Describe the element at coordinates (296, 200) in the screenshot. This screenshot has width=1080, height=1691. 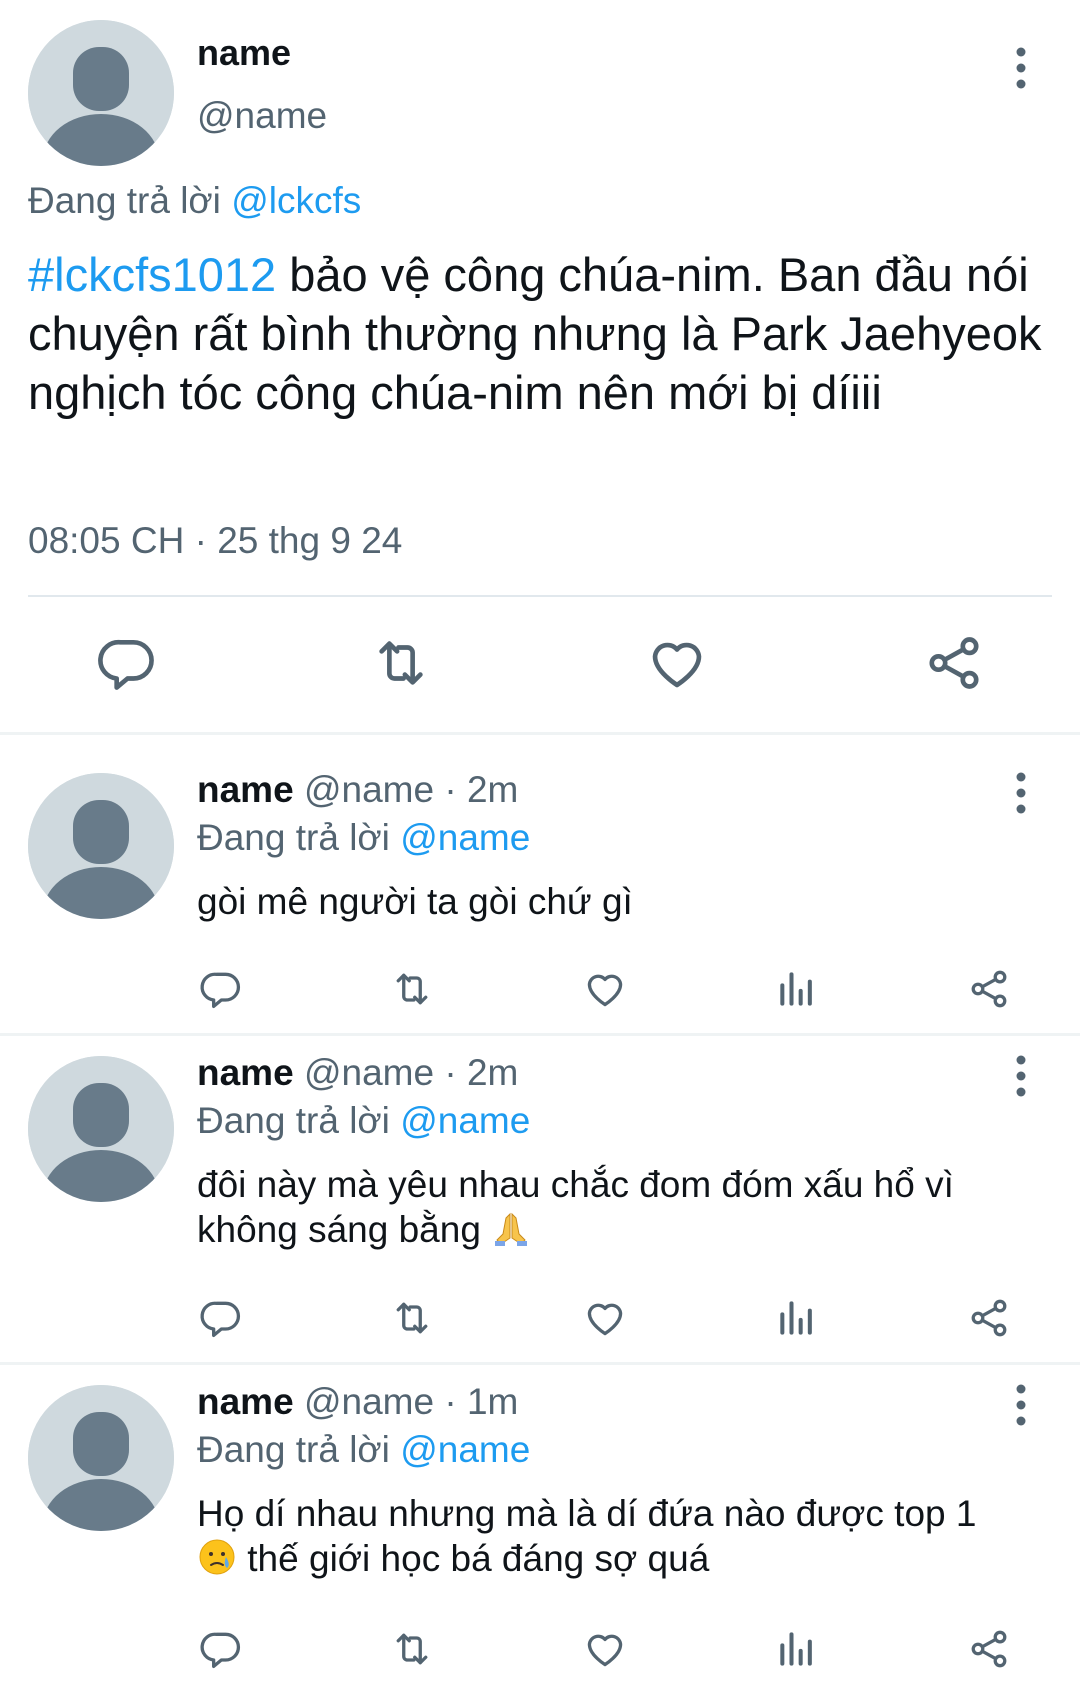
I see `replying-to-link: @lckcfs` at that location.